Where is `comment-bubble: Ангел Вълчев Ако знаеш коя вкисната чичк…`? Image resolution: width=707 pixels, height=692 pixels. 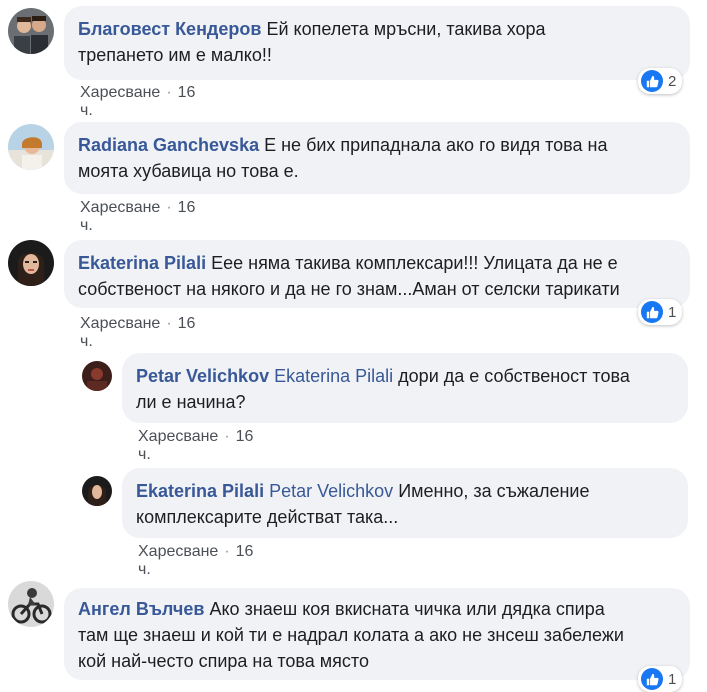 comment-bubble: Ангел Вълчев Ако знаеш коя вкисната чичк… is located at coordinates (377, 634).